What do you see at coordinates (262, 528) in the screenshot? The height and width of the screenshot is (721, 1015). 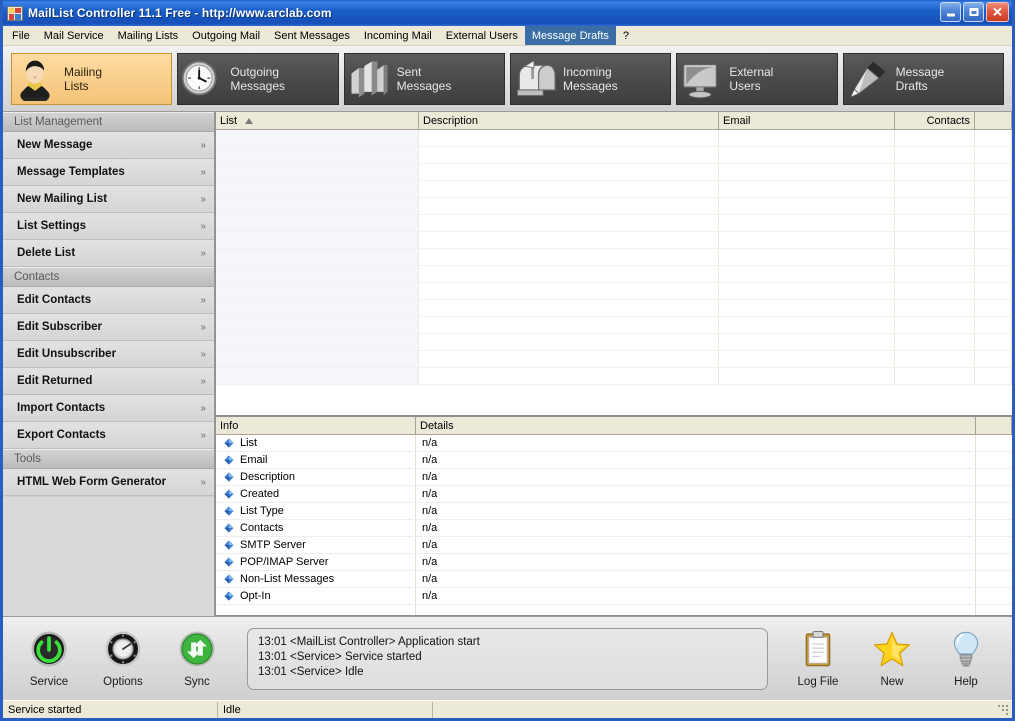 I see `info-row-label: Contacts` at bounding box center [262, 528].